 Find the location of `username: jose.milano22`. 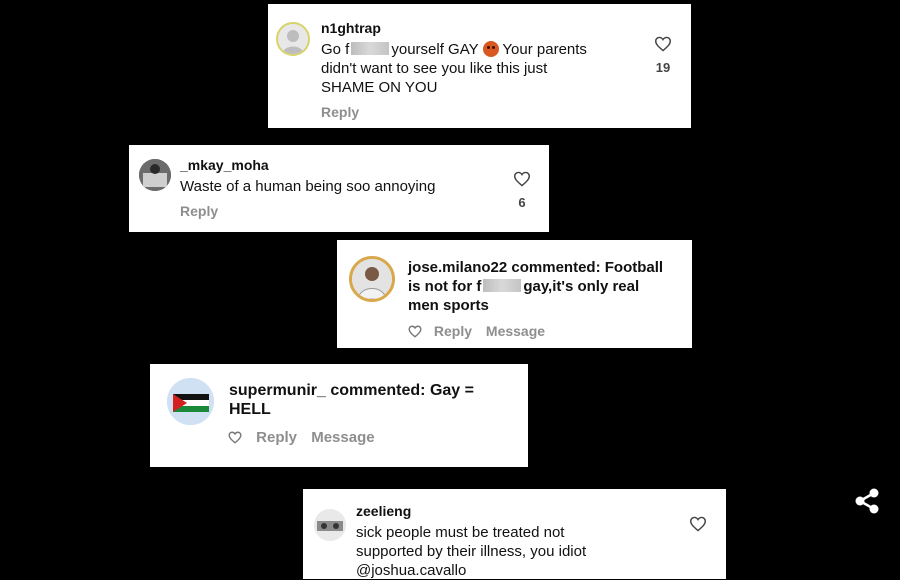

username: jose.milano22 is located at coordinates (457, 267).